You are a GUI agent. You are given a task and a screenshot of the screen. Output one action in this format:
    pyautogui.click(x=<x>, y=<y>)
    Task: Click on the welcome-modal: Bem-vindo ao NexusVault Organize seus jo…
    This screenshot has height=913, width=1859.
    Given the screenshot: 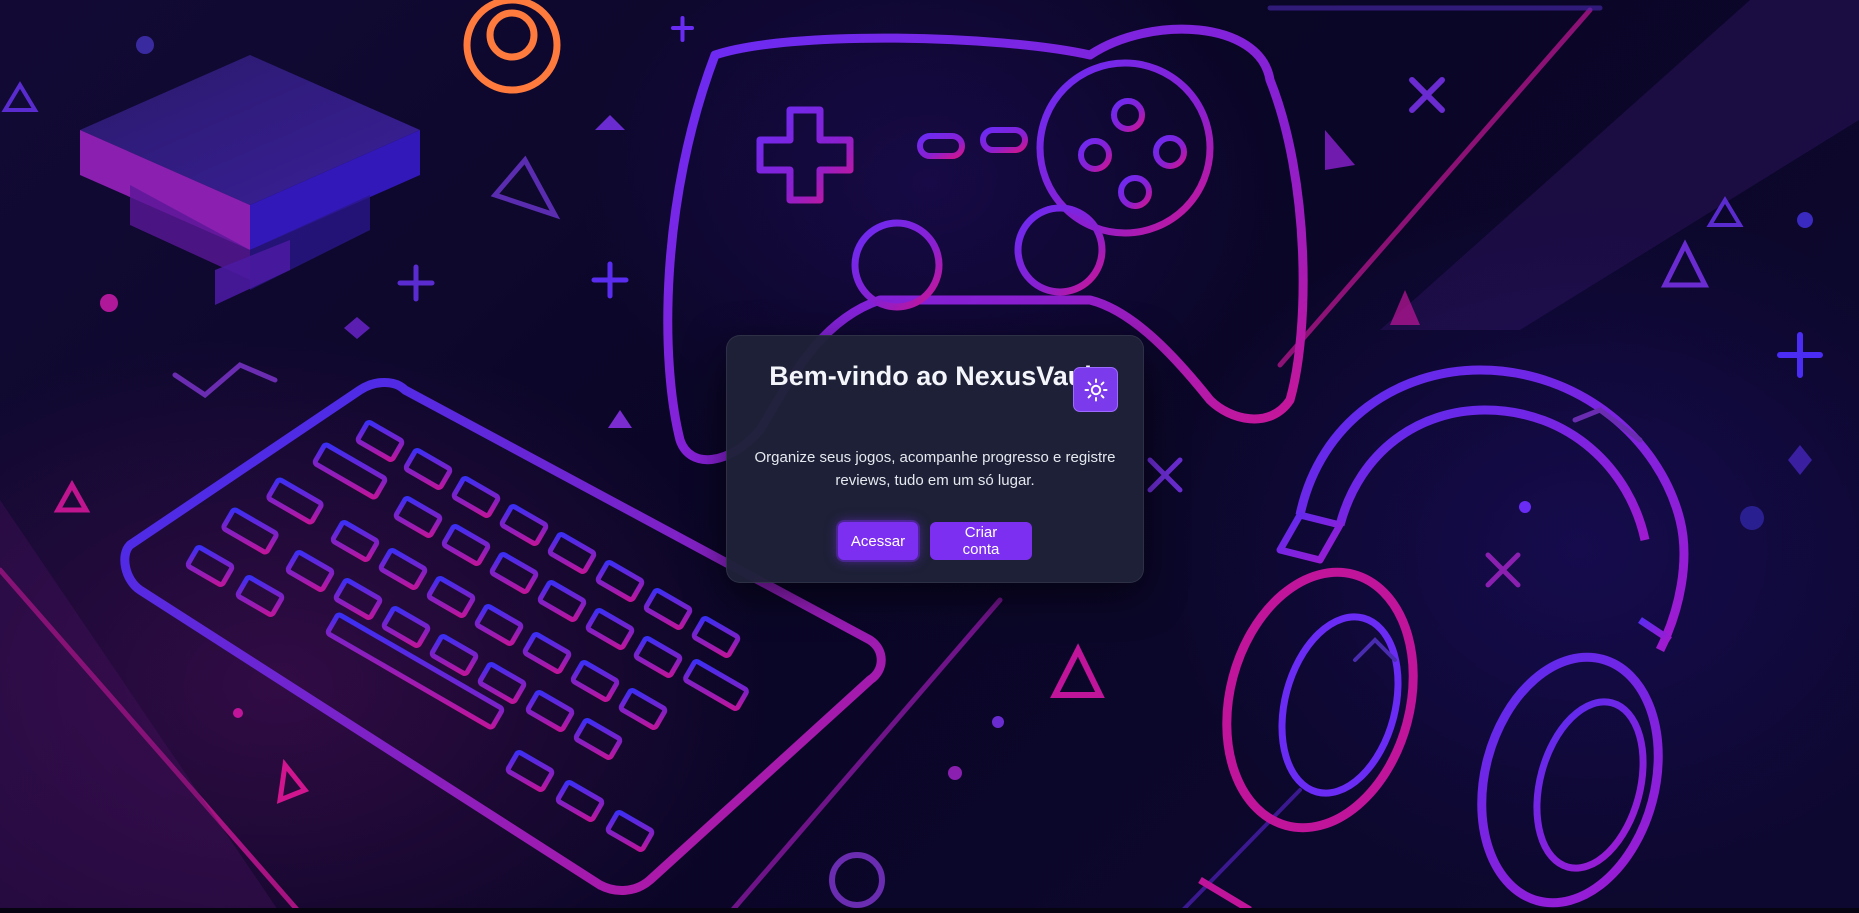 What is the action you would take?
    pyautogui.click(x=935, y=459)
    